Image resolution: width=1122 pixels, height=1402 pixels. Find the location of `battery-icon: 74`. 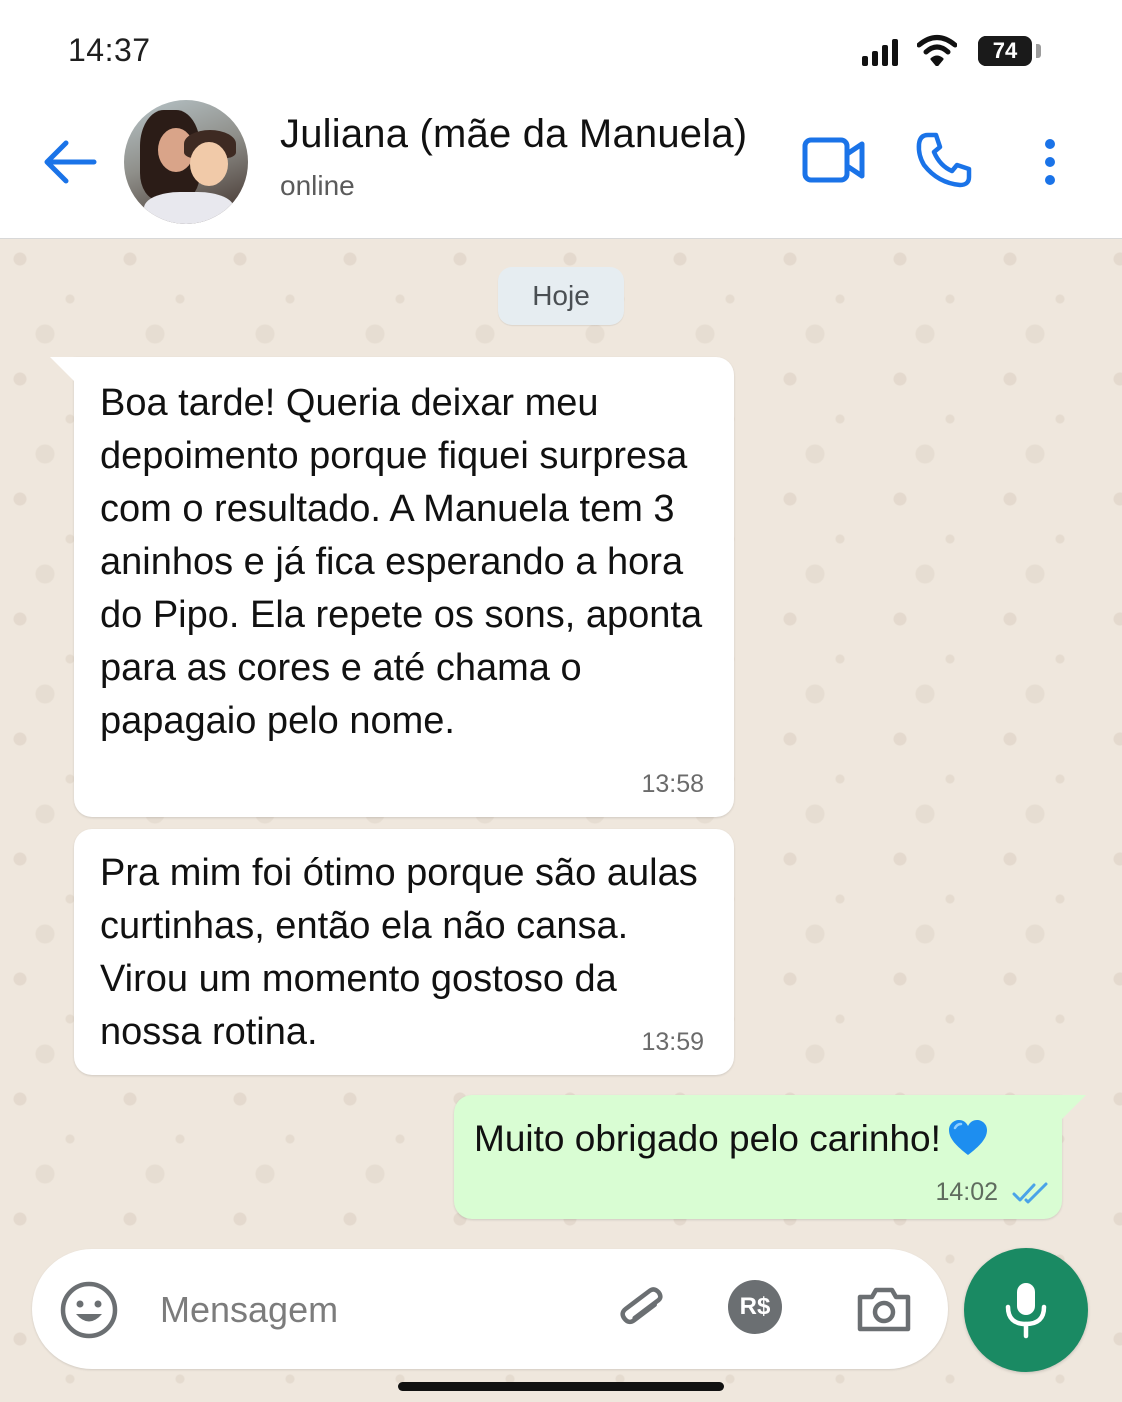

battery-icon: 74 is located at coordinates (1005, 51).